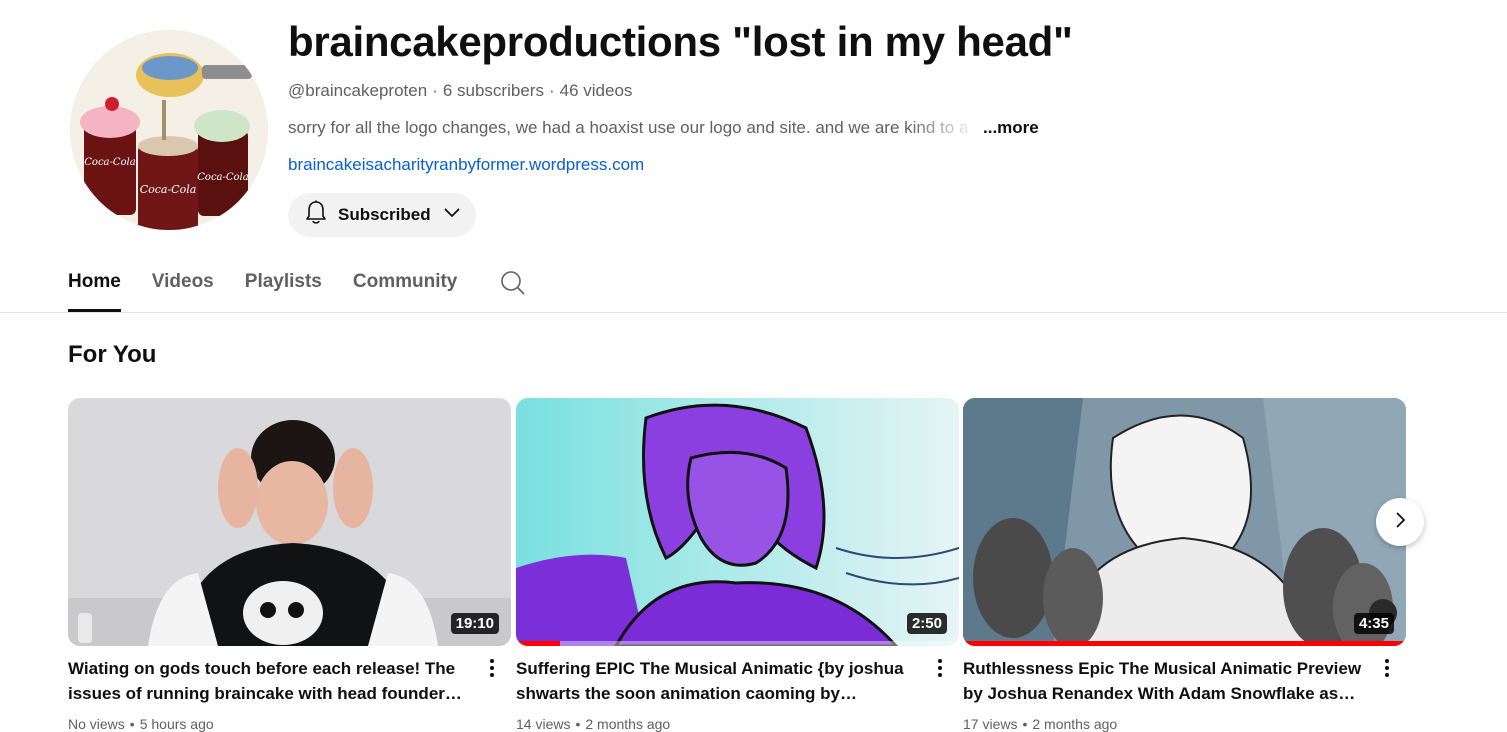 The image size is (1507, 732). I want to click on tabs-divider, so click(753, 312).